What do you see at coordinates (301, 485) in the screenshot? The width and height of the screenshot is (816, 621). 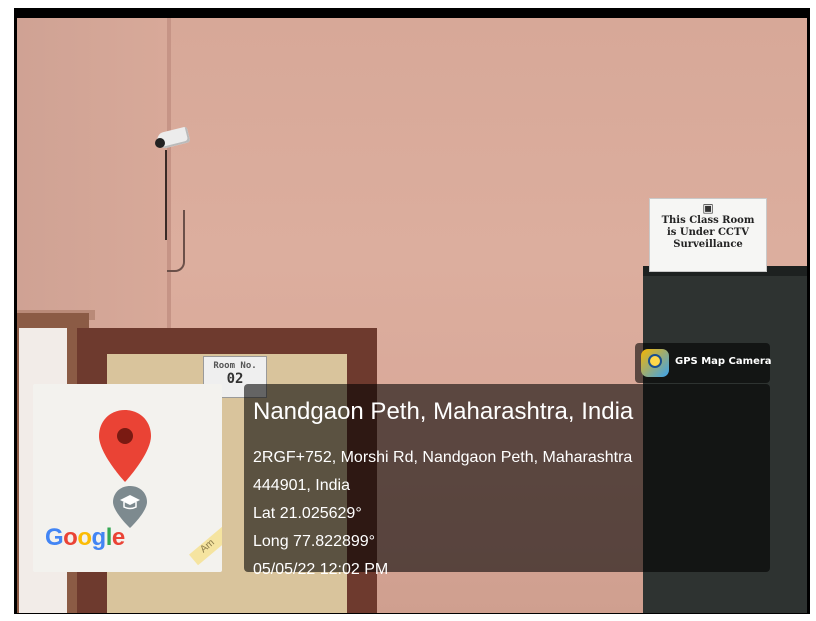 I see `address-line-2: 444901, India` at bounding box center [301, 485].